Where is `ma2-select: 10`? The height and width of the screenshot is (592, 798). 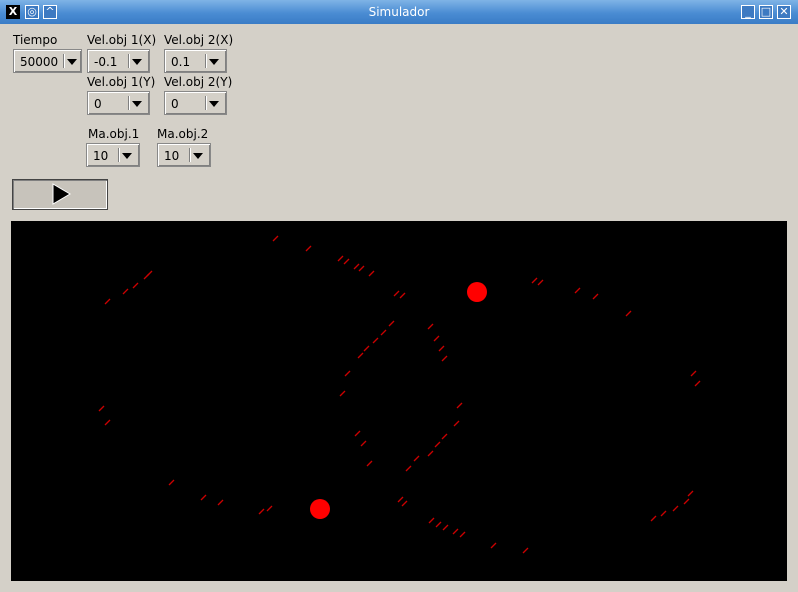
ma2-select: 10 is located at coordinates (184, 155).